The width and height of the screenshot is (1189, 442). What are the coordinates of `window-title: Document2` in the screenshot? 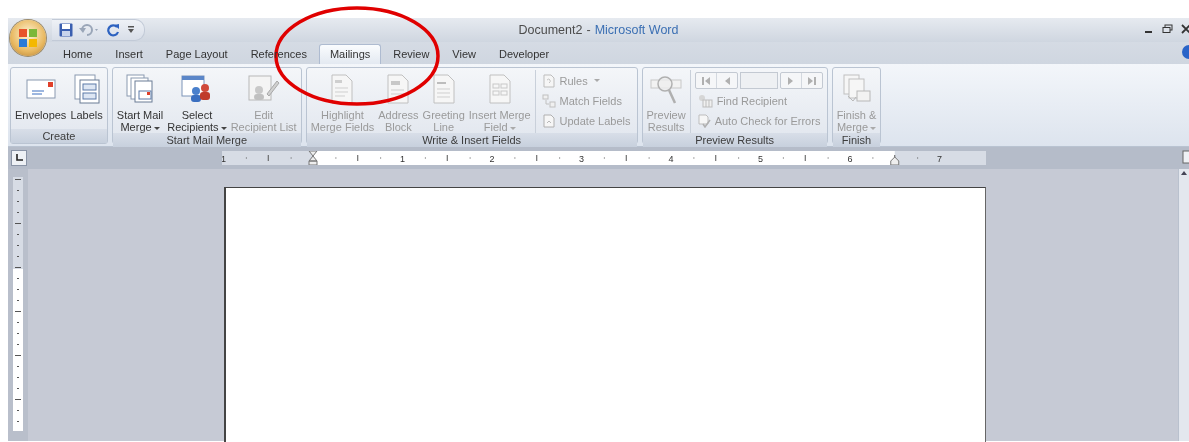 It's located at (550, 30).